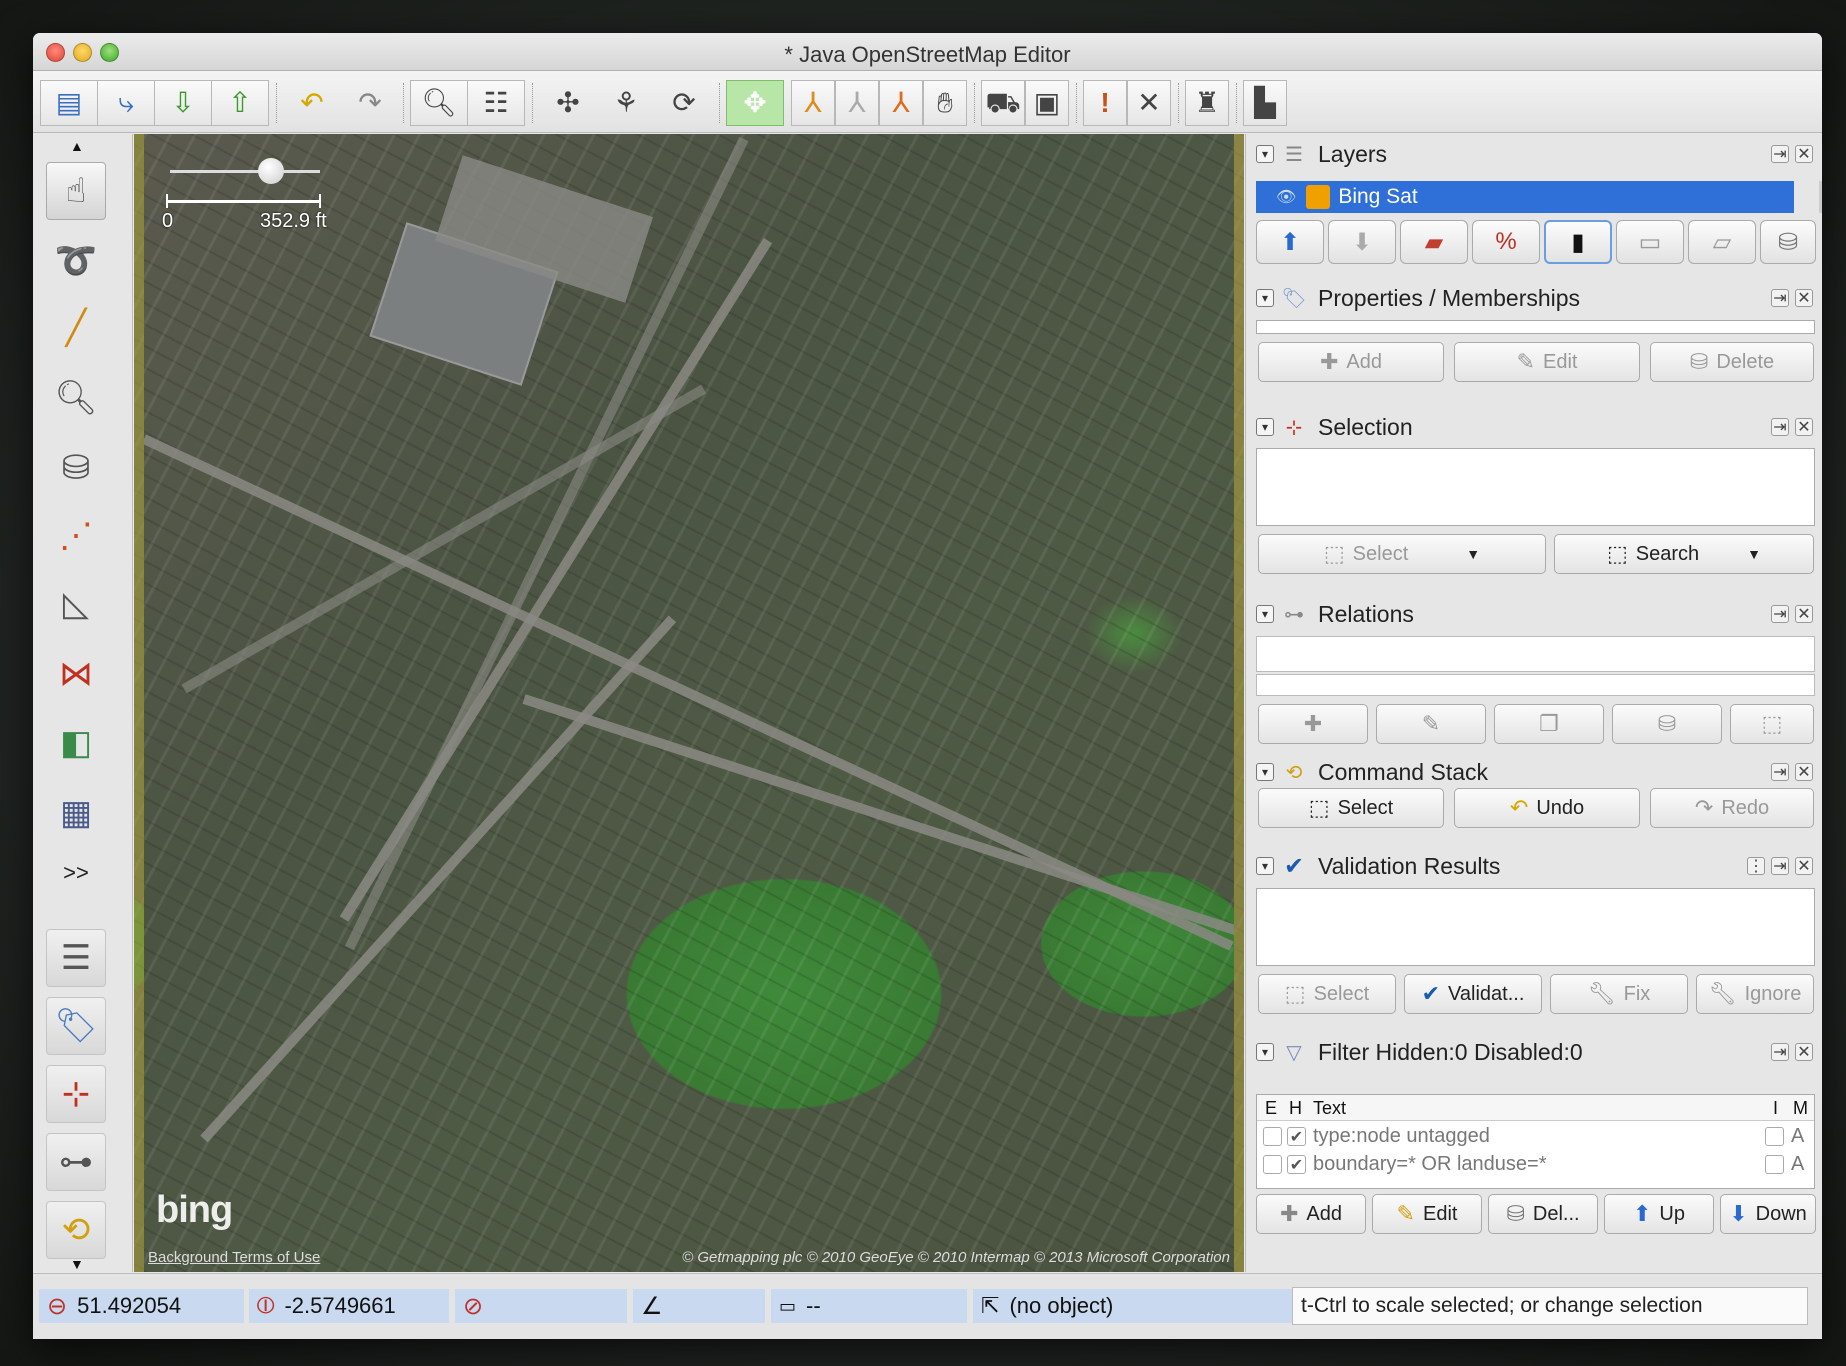 The image size is (1846, 1366). Describe the element at coordinates (901, 103) in the screenshot. I see `preset-c-button: ⅄` at that location.